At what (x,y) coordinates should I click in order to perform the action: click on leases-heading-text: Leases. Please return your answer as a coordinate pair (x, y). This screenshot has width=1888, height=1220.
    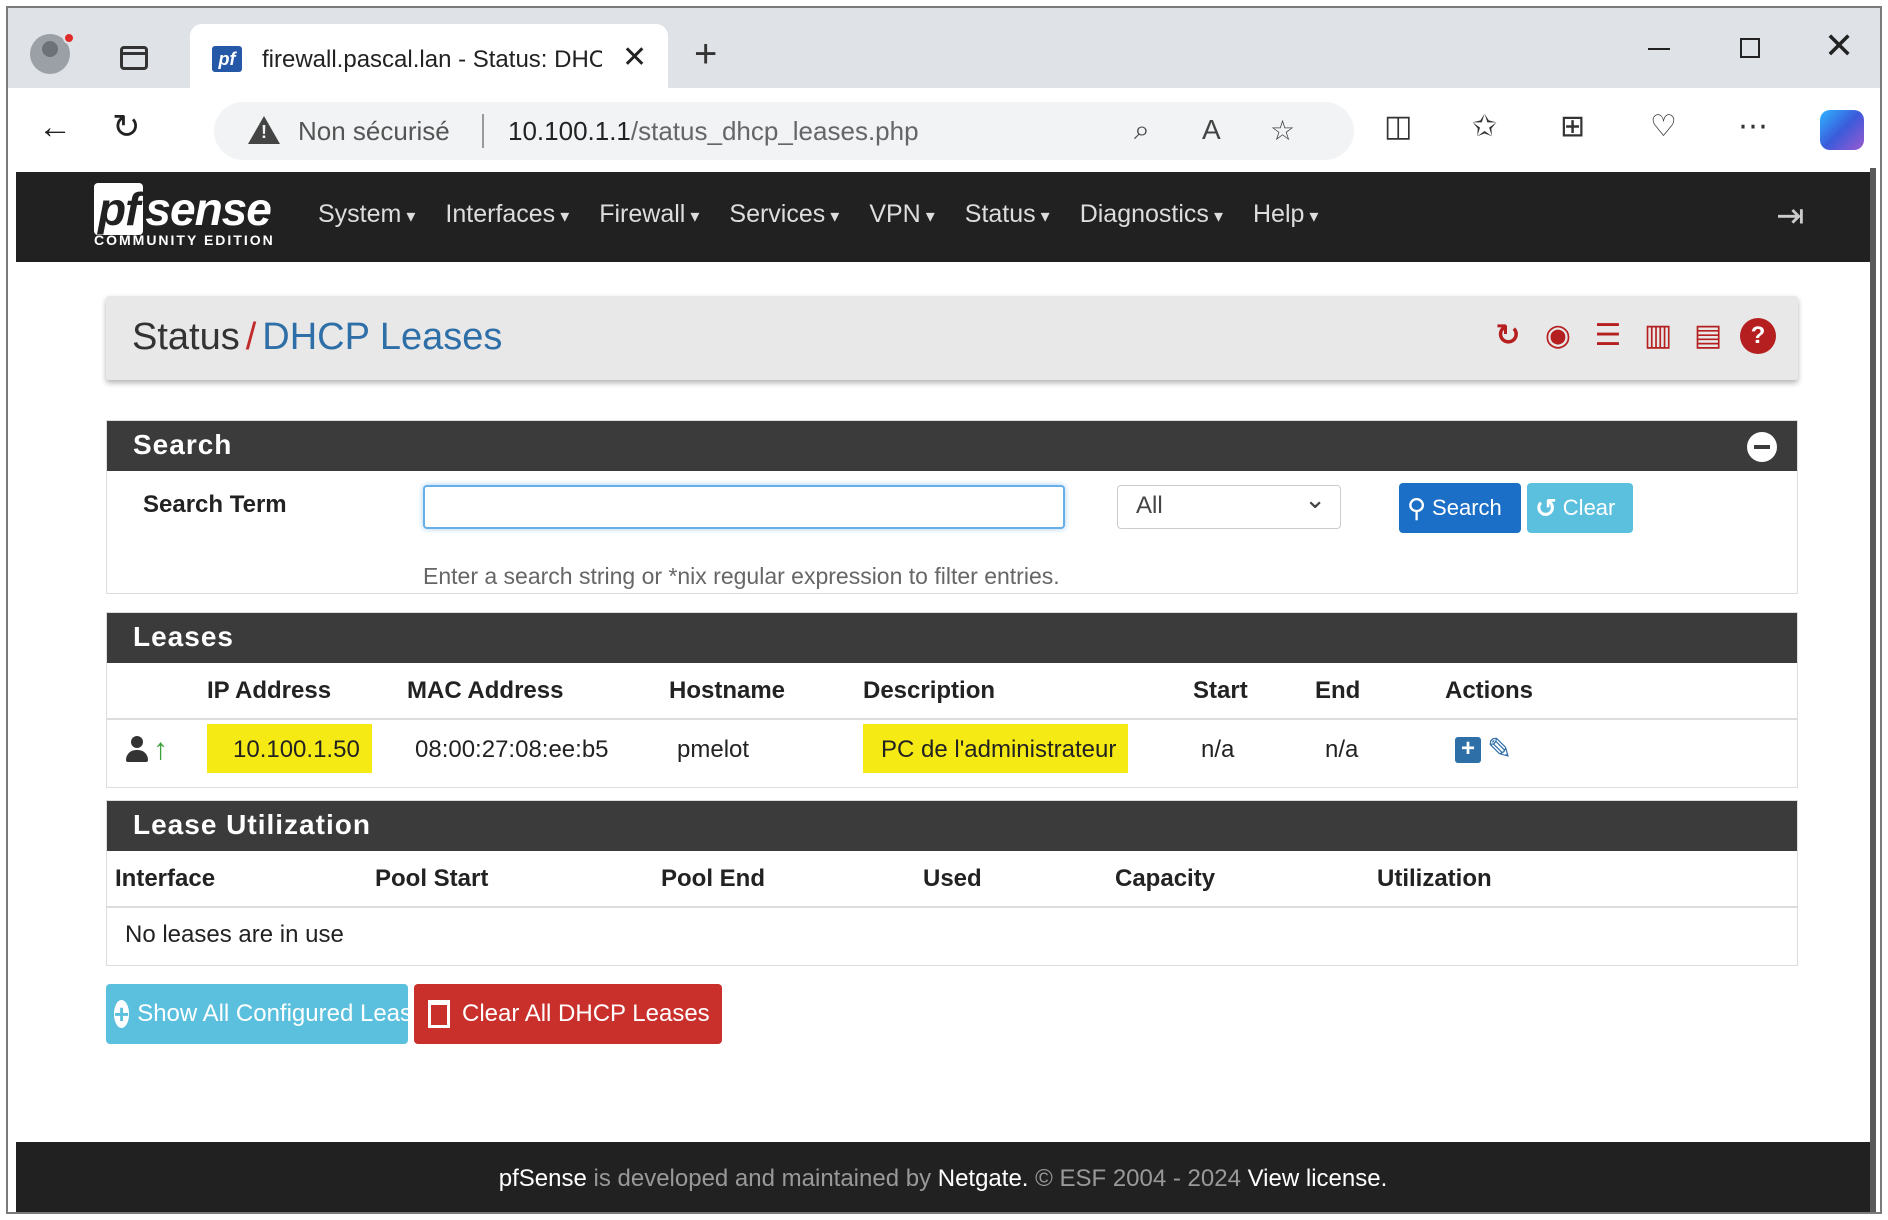
    Looking at the image, I should click on (183, 636).